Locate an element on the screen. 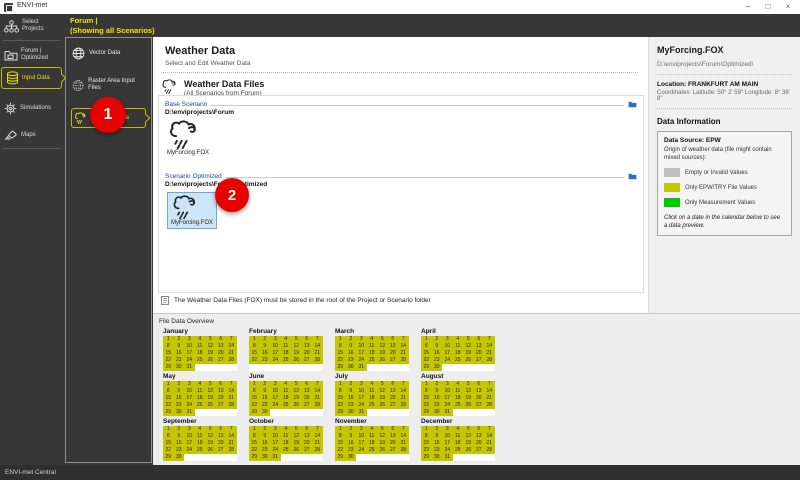 The width and height of the screenshot is (800, 480). calendar-day: 20 is located at coordinates (392, 398).